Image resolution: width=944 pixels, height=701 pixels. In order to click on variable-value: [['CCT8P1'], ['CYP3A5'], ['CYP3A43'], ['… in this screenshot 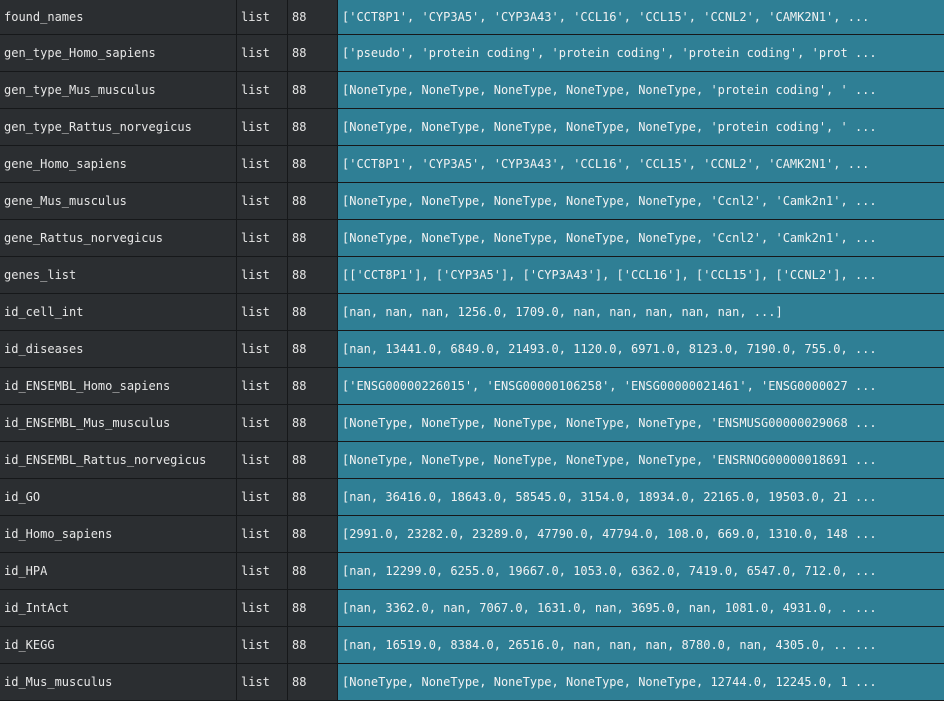, I will do `click(641, 275)`.